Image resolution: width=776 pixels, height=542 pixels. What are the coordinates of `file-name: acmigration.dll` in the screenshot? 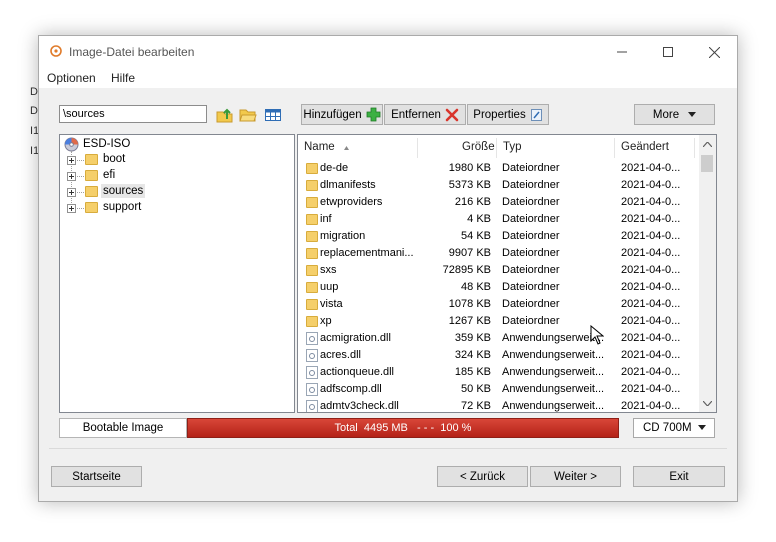 It's located at (355, 338).